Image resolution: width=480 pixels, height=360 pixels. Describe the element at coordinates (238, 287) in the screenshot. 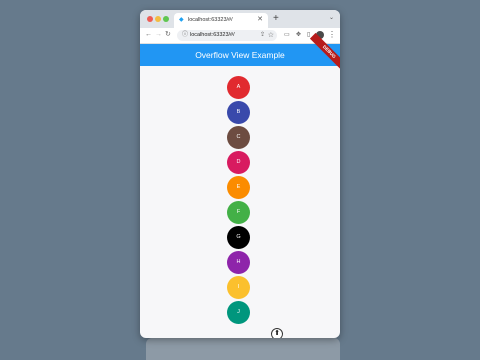

I see `circle-item: I` at that location.